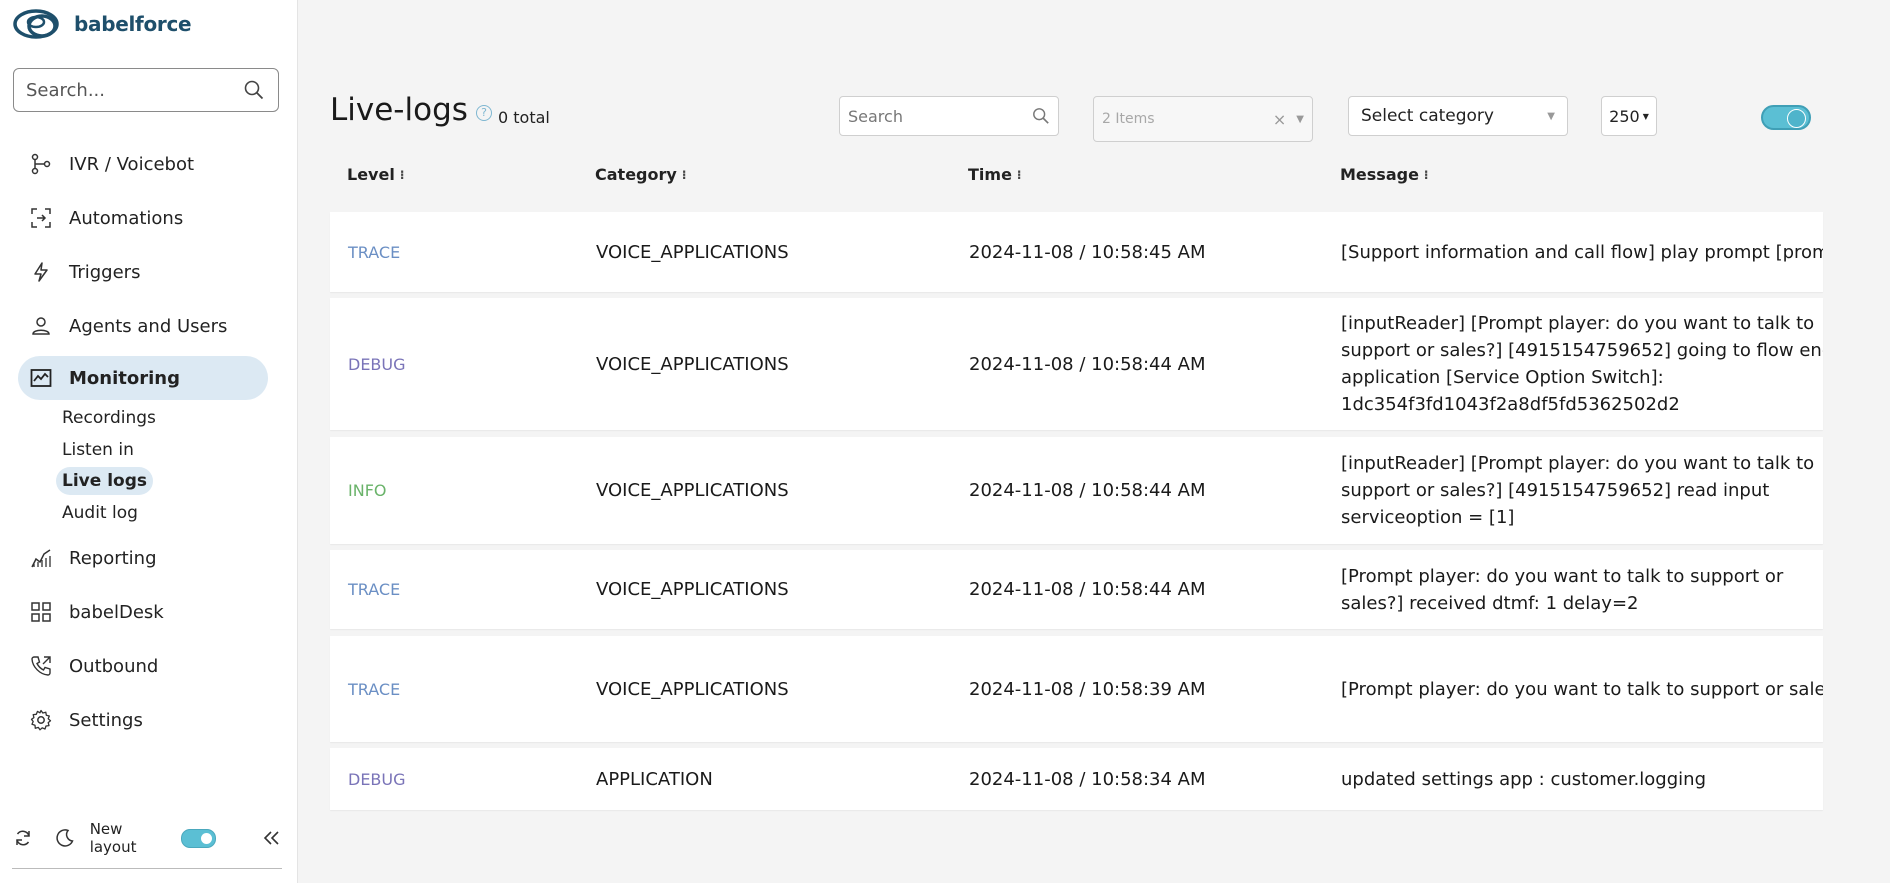 The image size is (1890, 883). What do you see at coordinates (1300, 119) in the screenshot?
I see `chevron-down-icon: ▼` at bounding box center [1300, 119].